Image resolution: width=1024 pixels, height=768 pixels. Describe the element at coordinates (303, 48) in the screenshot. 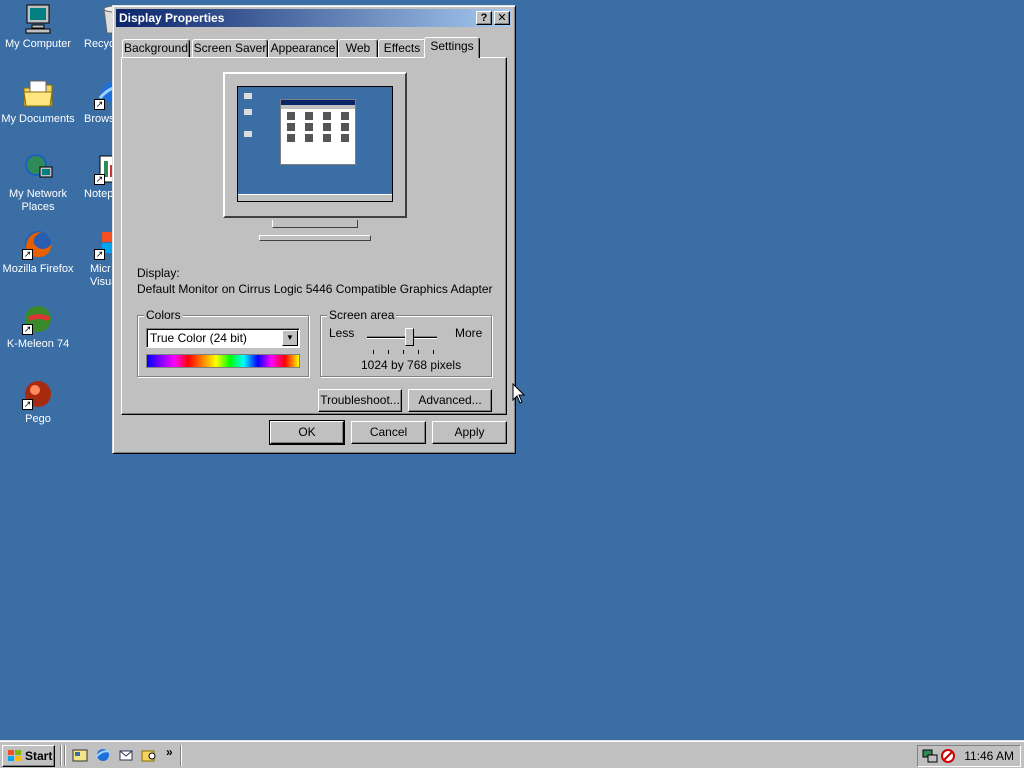

I see `tab-appearance: Appearance` at that location.